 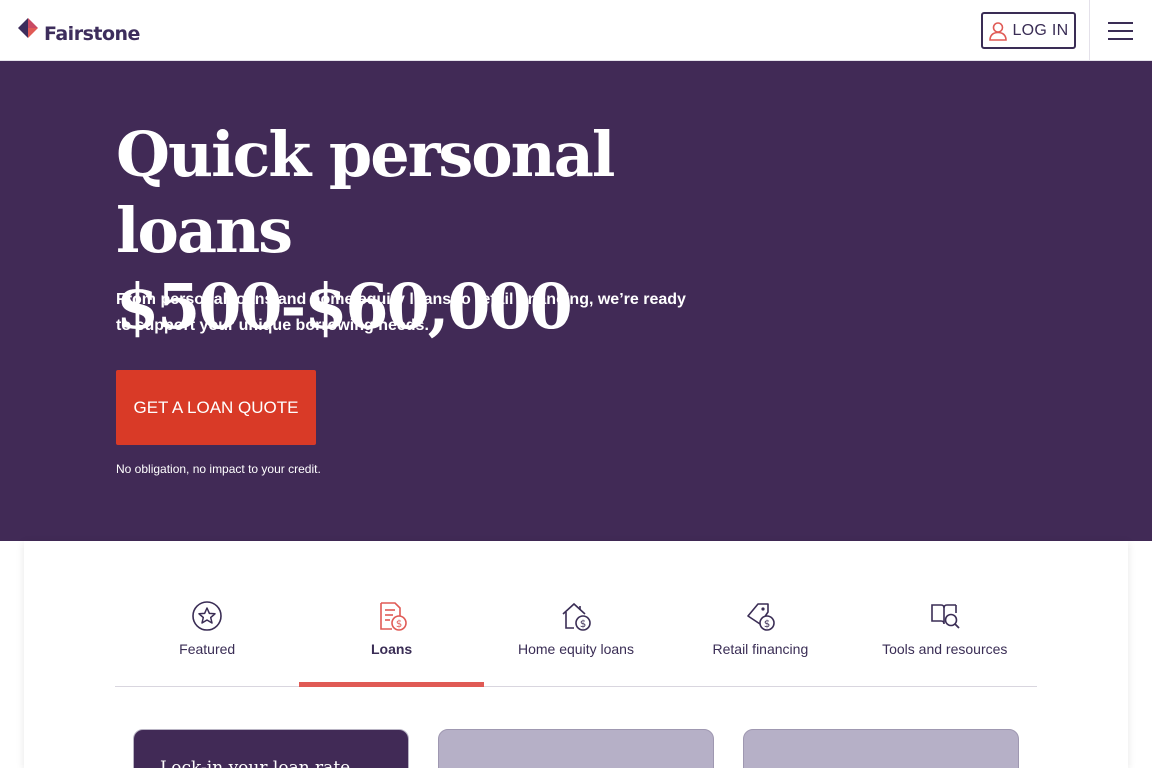 I want to click on tab-loans: $ Loans, so click(x=392, y=636).